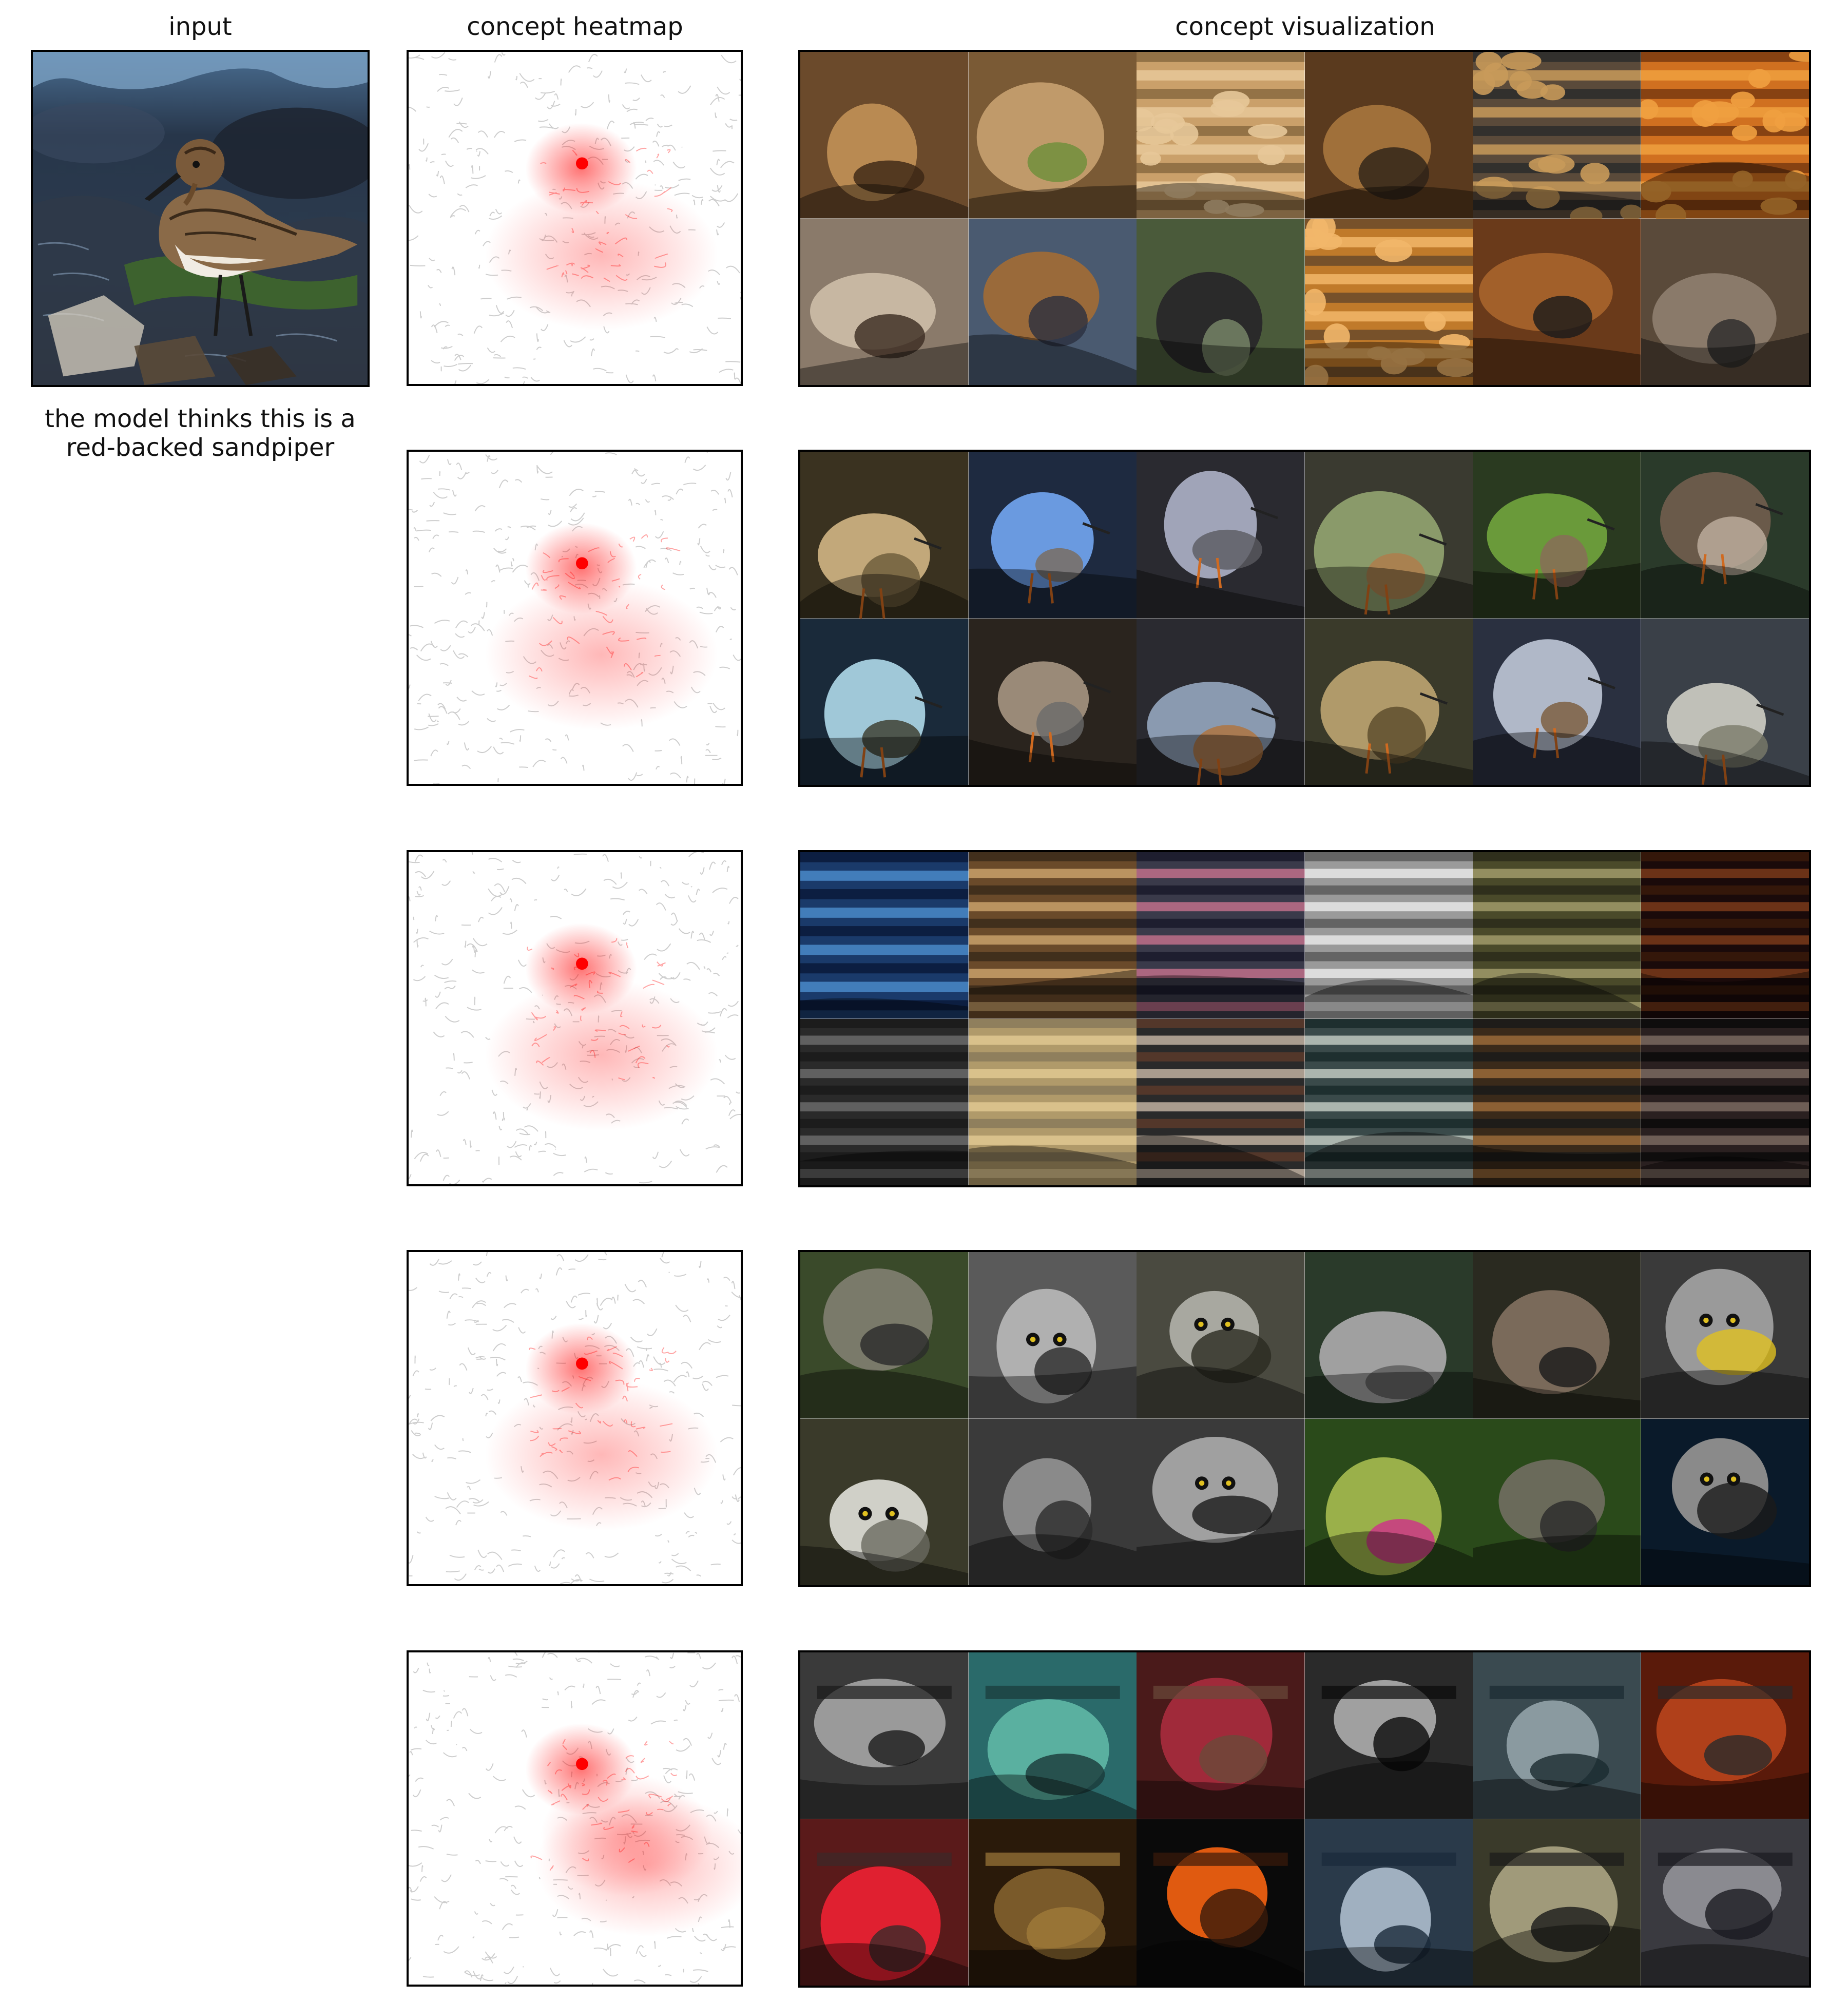 The height and width of the screenshot is (2002, 1848). I want to click on input-column-title: input, so click(200, 26).